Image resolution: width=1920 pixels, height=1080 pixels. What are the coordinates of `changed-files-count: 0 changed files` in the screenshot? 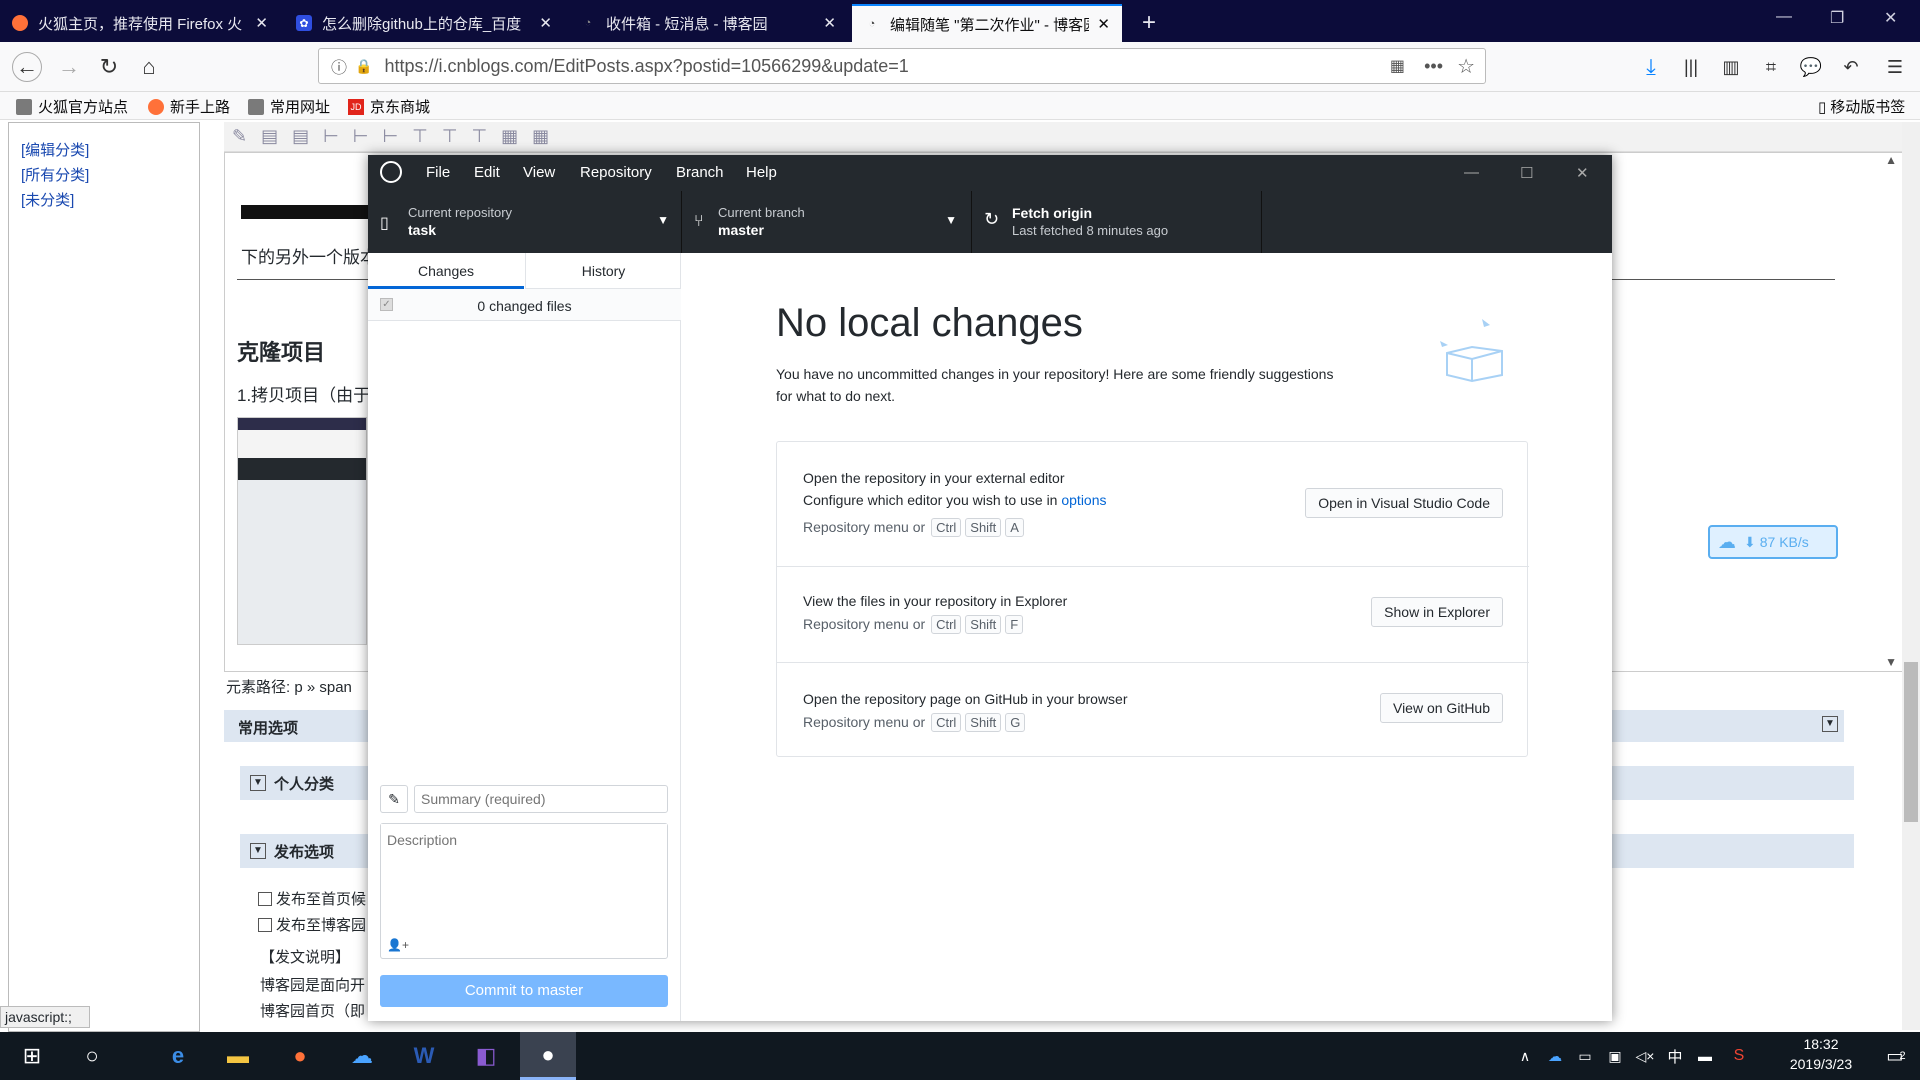 It's located at (524, 306).